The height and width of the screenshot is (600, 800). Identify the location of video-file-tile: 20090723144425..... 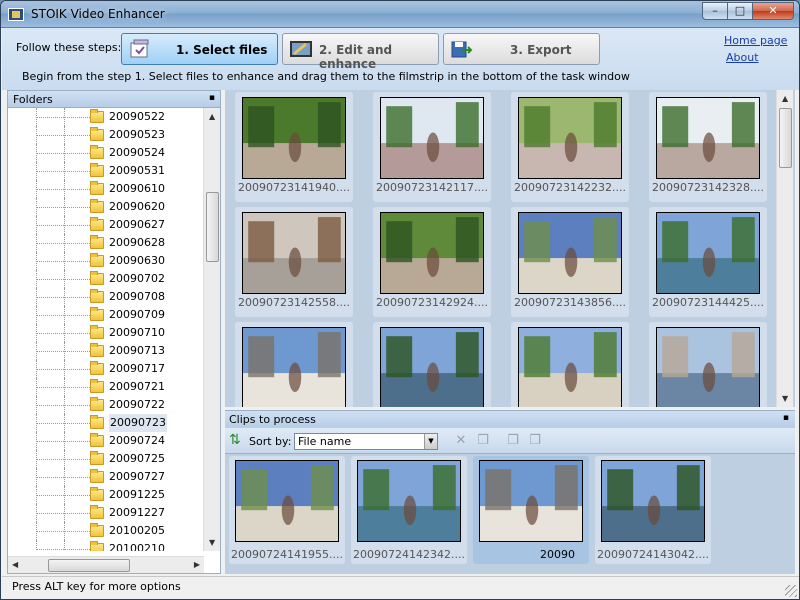
(708, 262).